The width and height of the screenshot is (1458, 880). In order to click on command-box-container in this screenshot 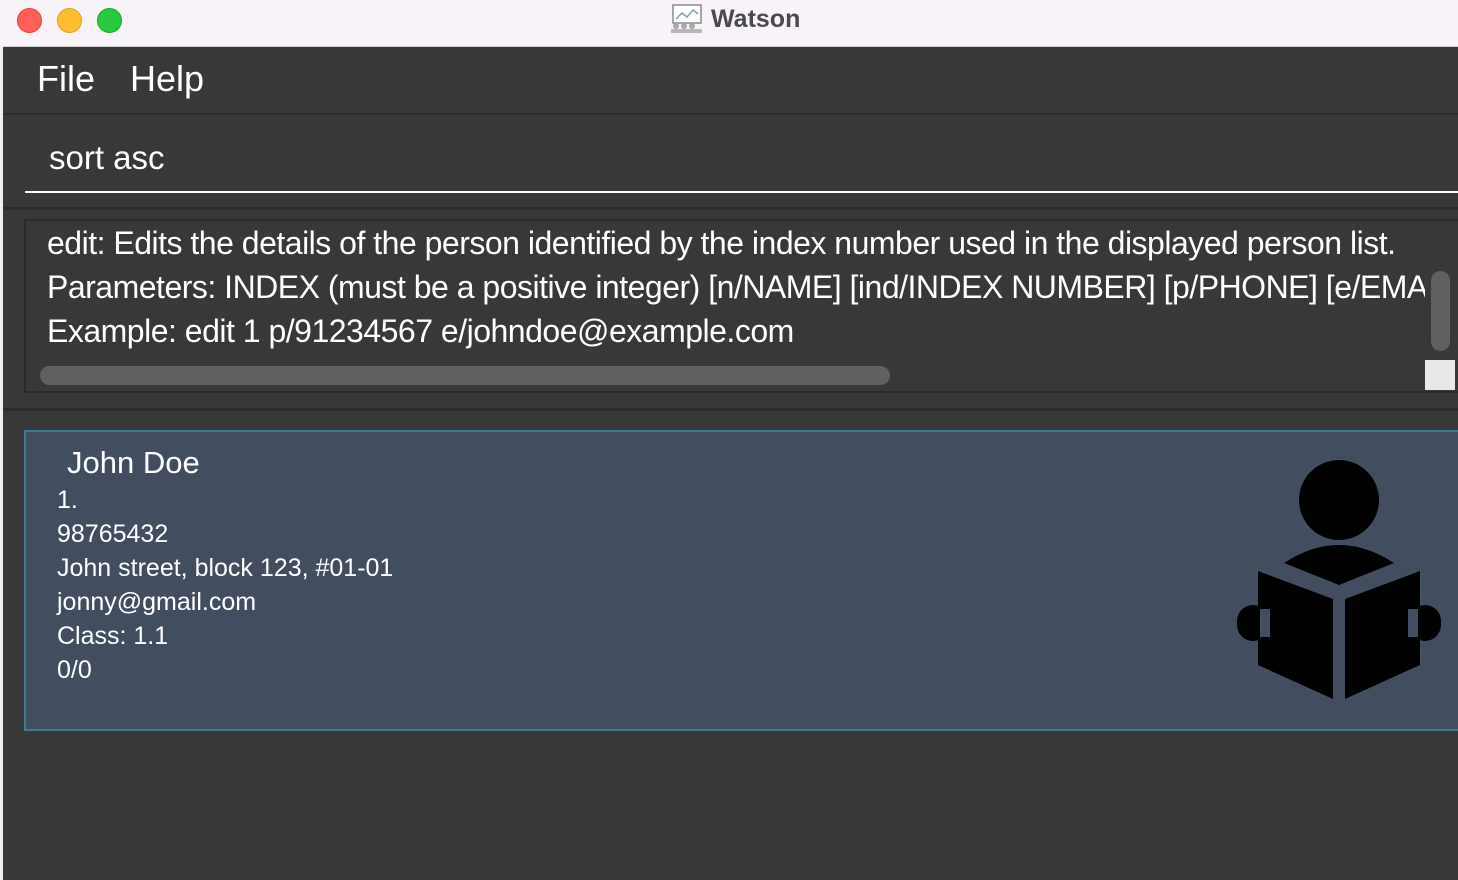, I will do `click(730, 162)`.